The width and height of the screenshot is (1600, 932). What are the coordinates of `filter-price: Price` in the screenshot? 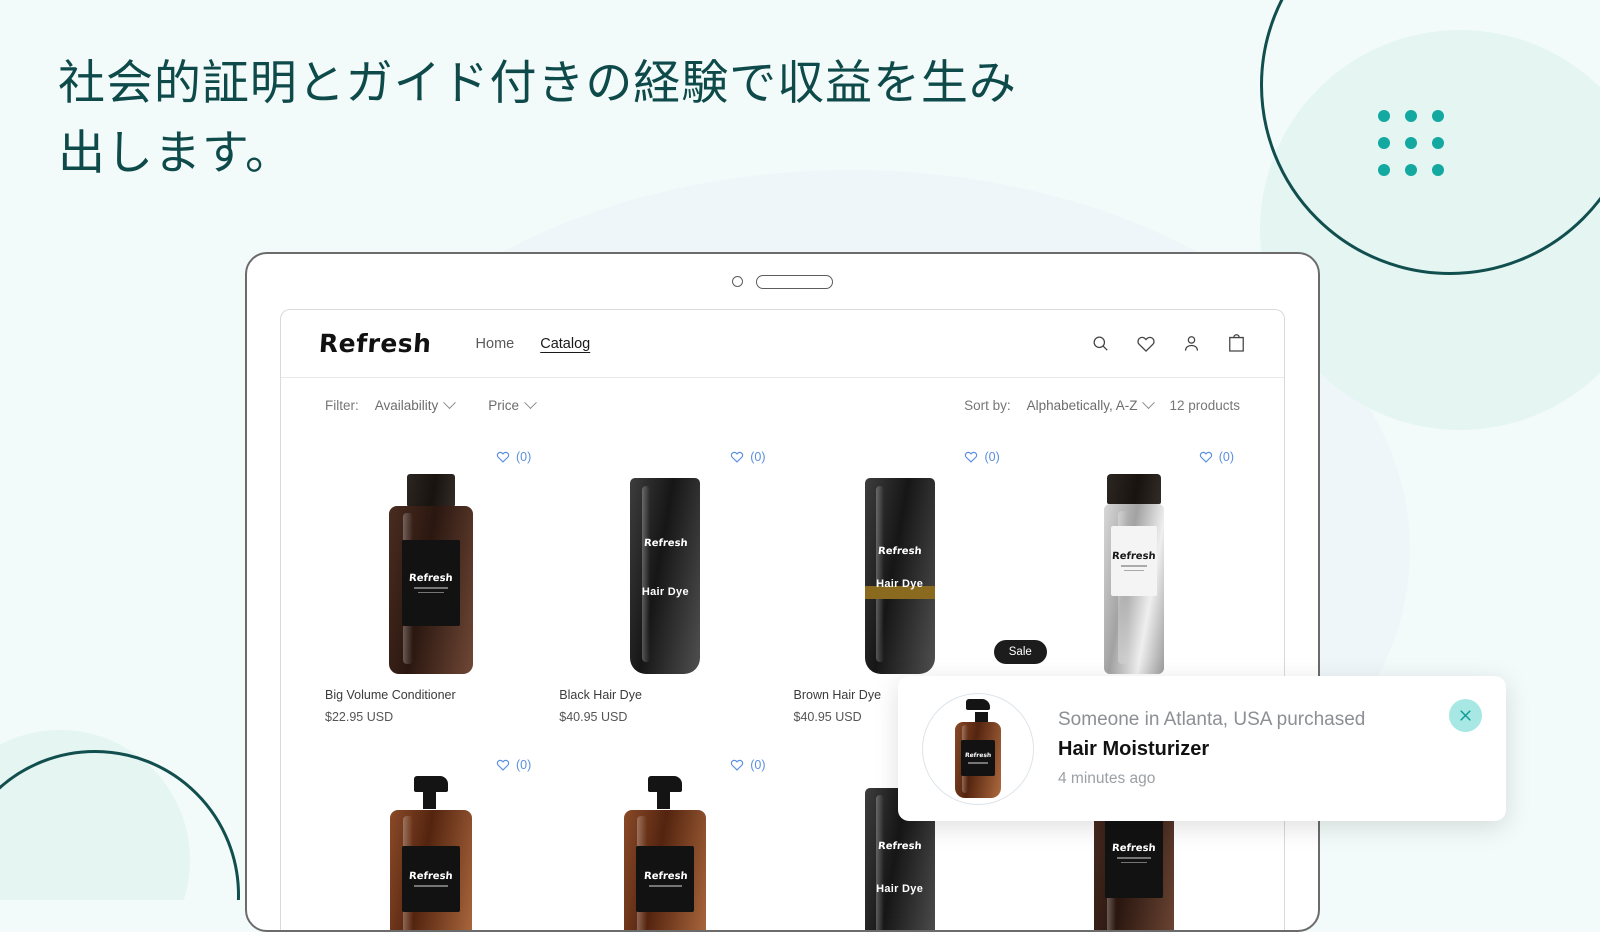 It's located at (512, 404).